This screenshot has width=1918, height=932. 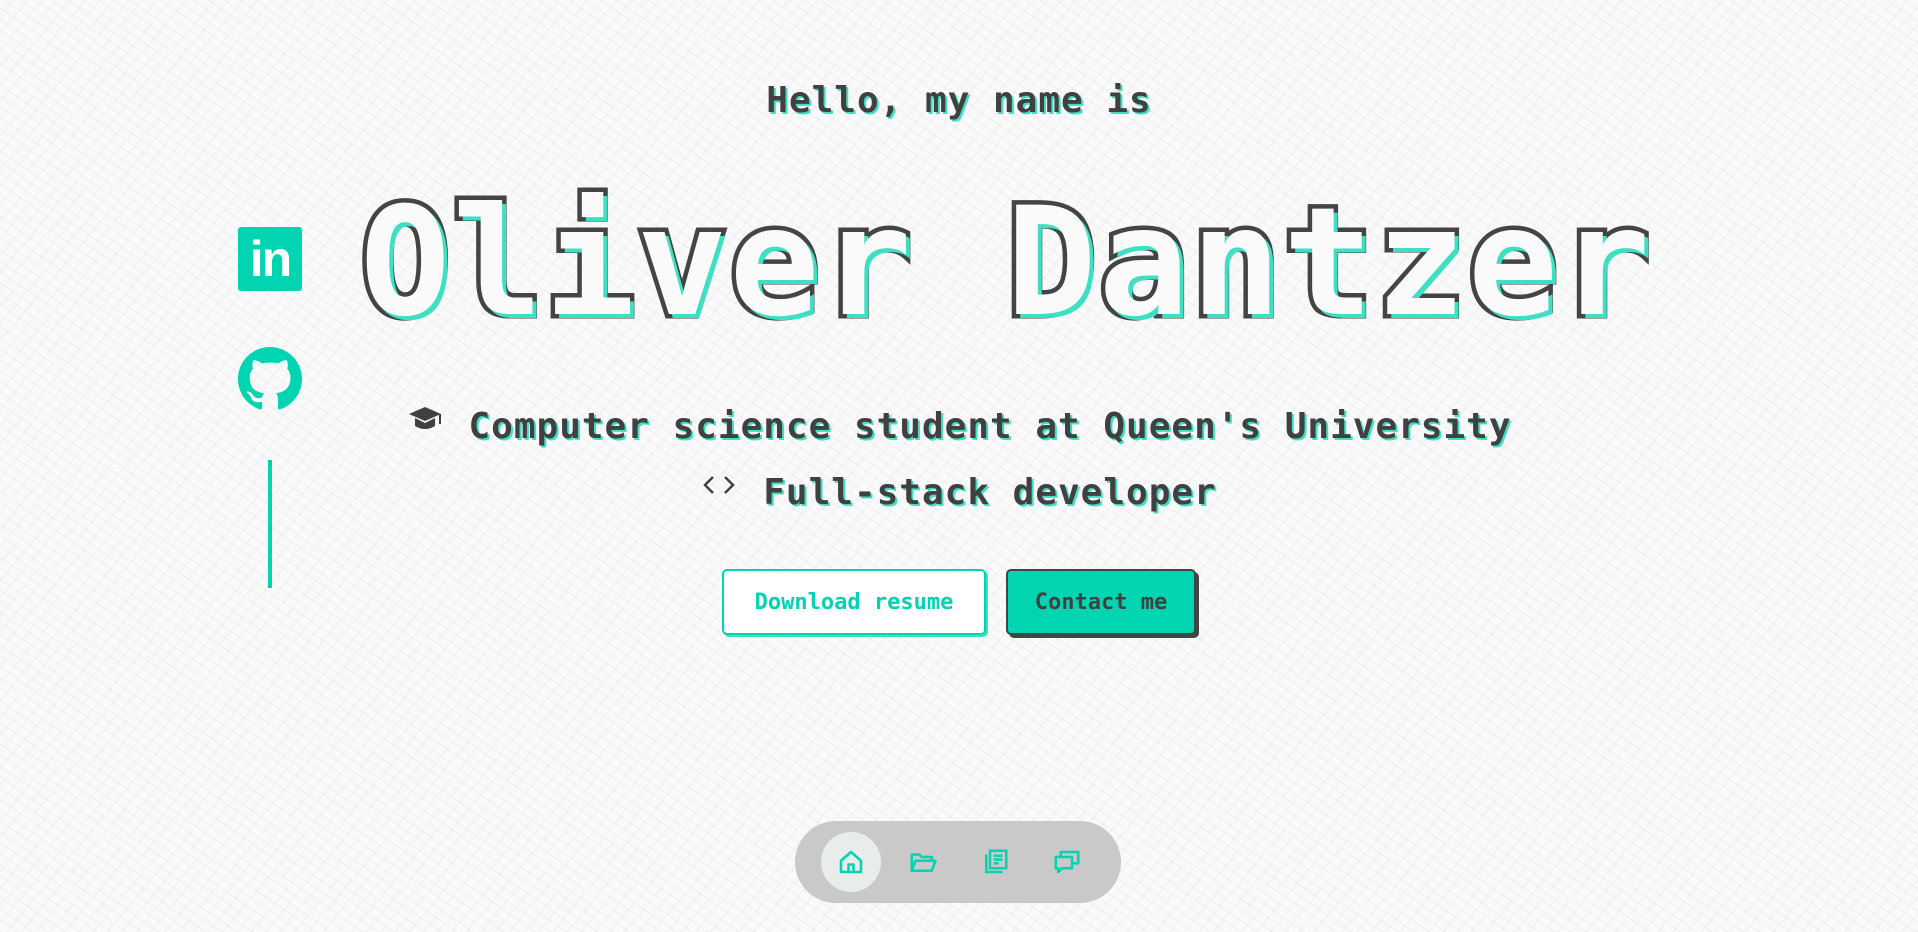 I want to click on cta-buttons: Download resume Contact me, so click(x=959, y=602).